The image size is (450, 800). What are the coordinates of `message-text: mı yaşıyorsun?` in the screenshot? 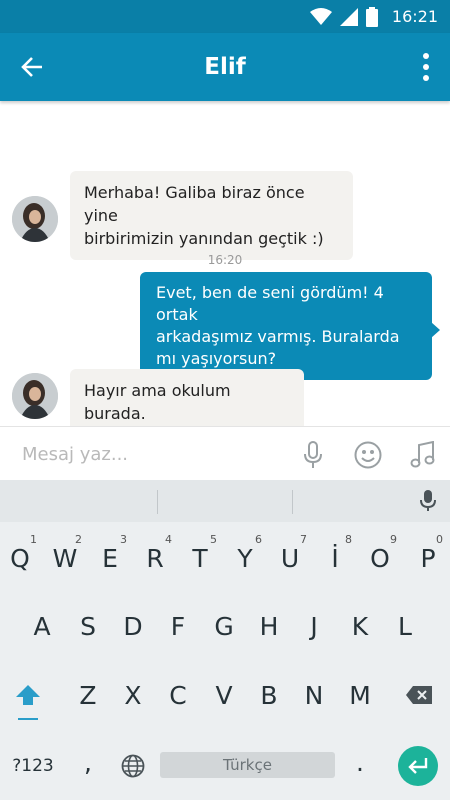 It's located at (216, 358).